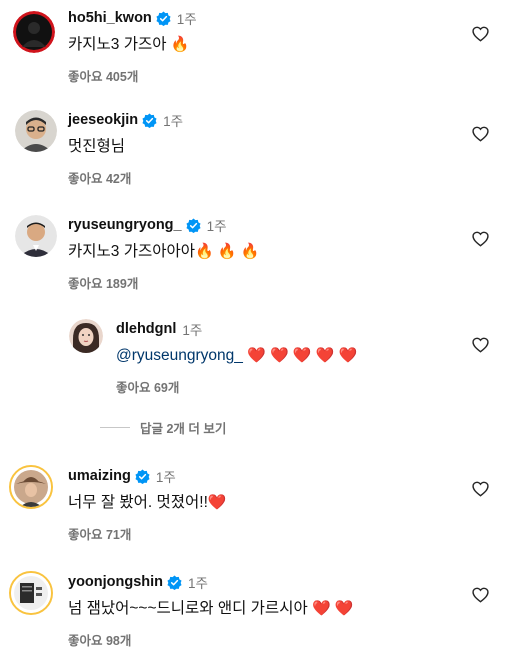  I want to click on likes-count: 좋아요 189개, so click(163, 282).